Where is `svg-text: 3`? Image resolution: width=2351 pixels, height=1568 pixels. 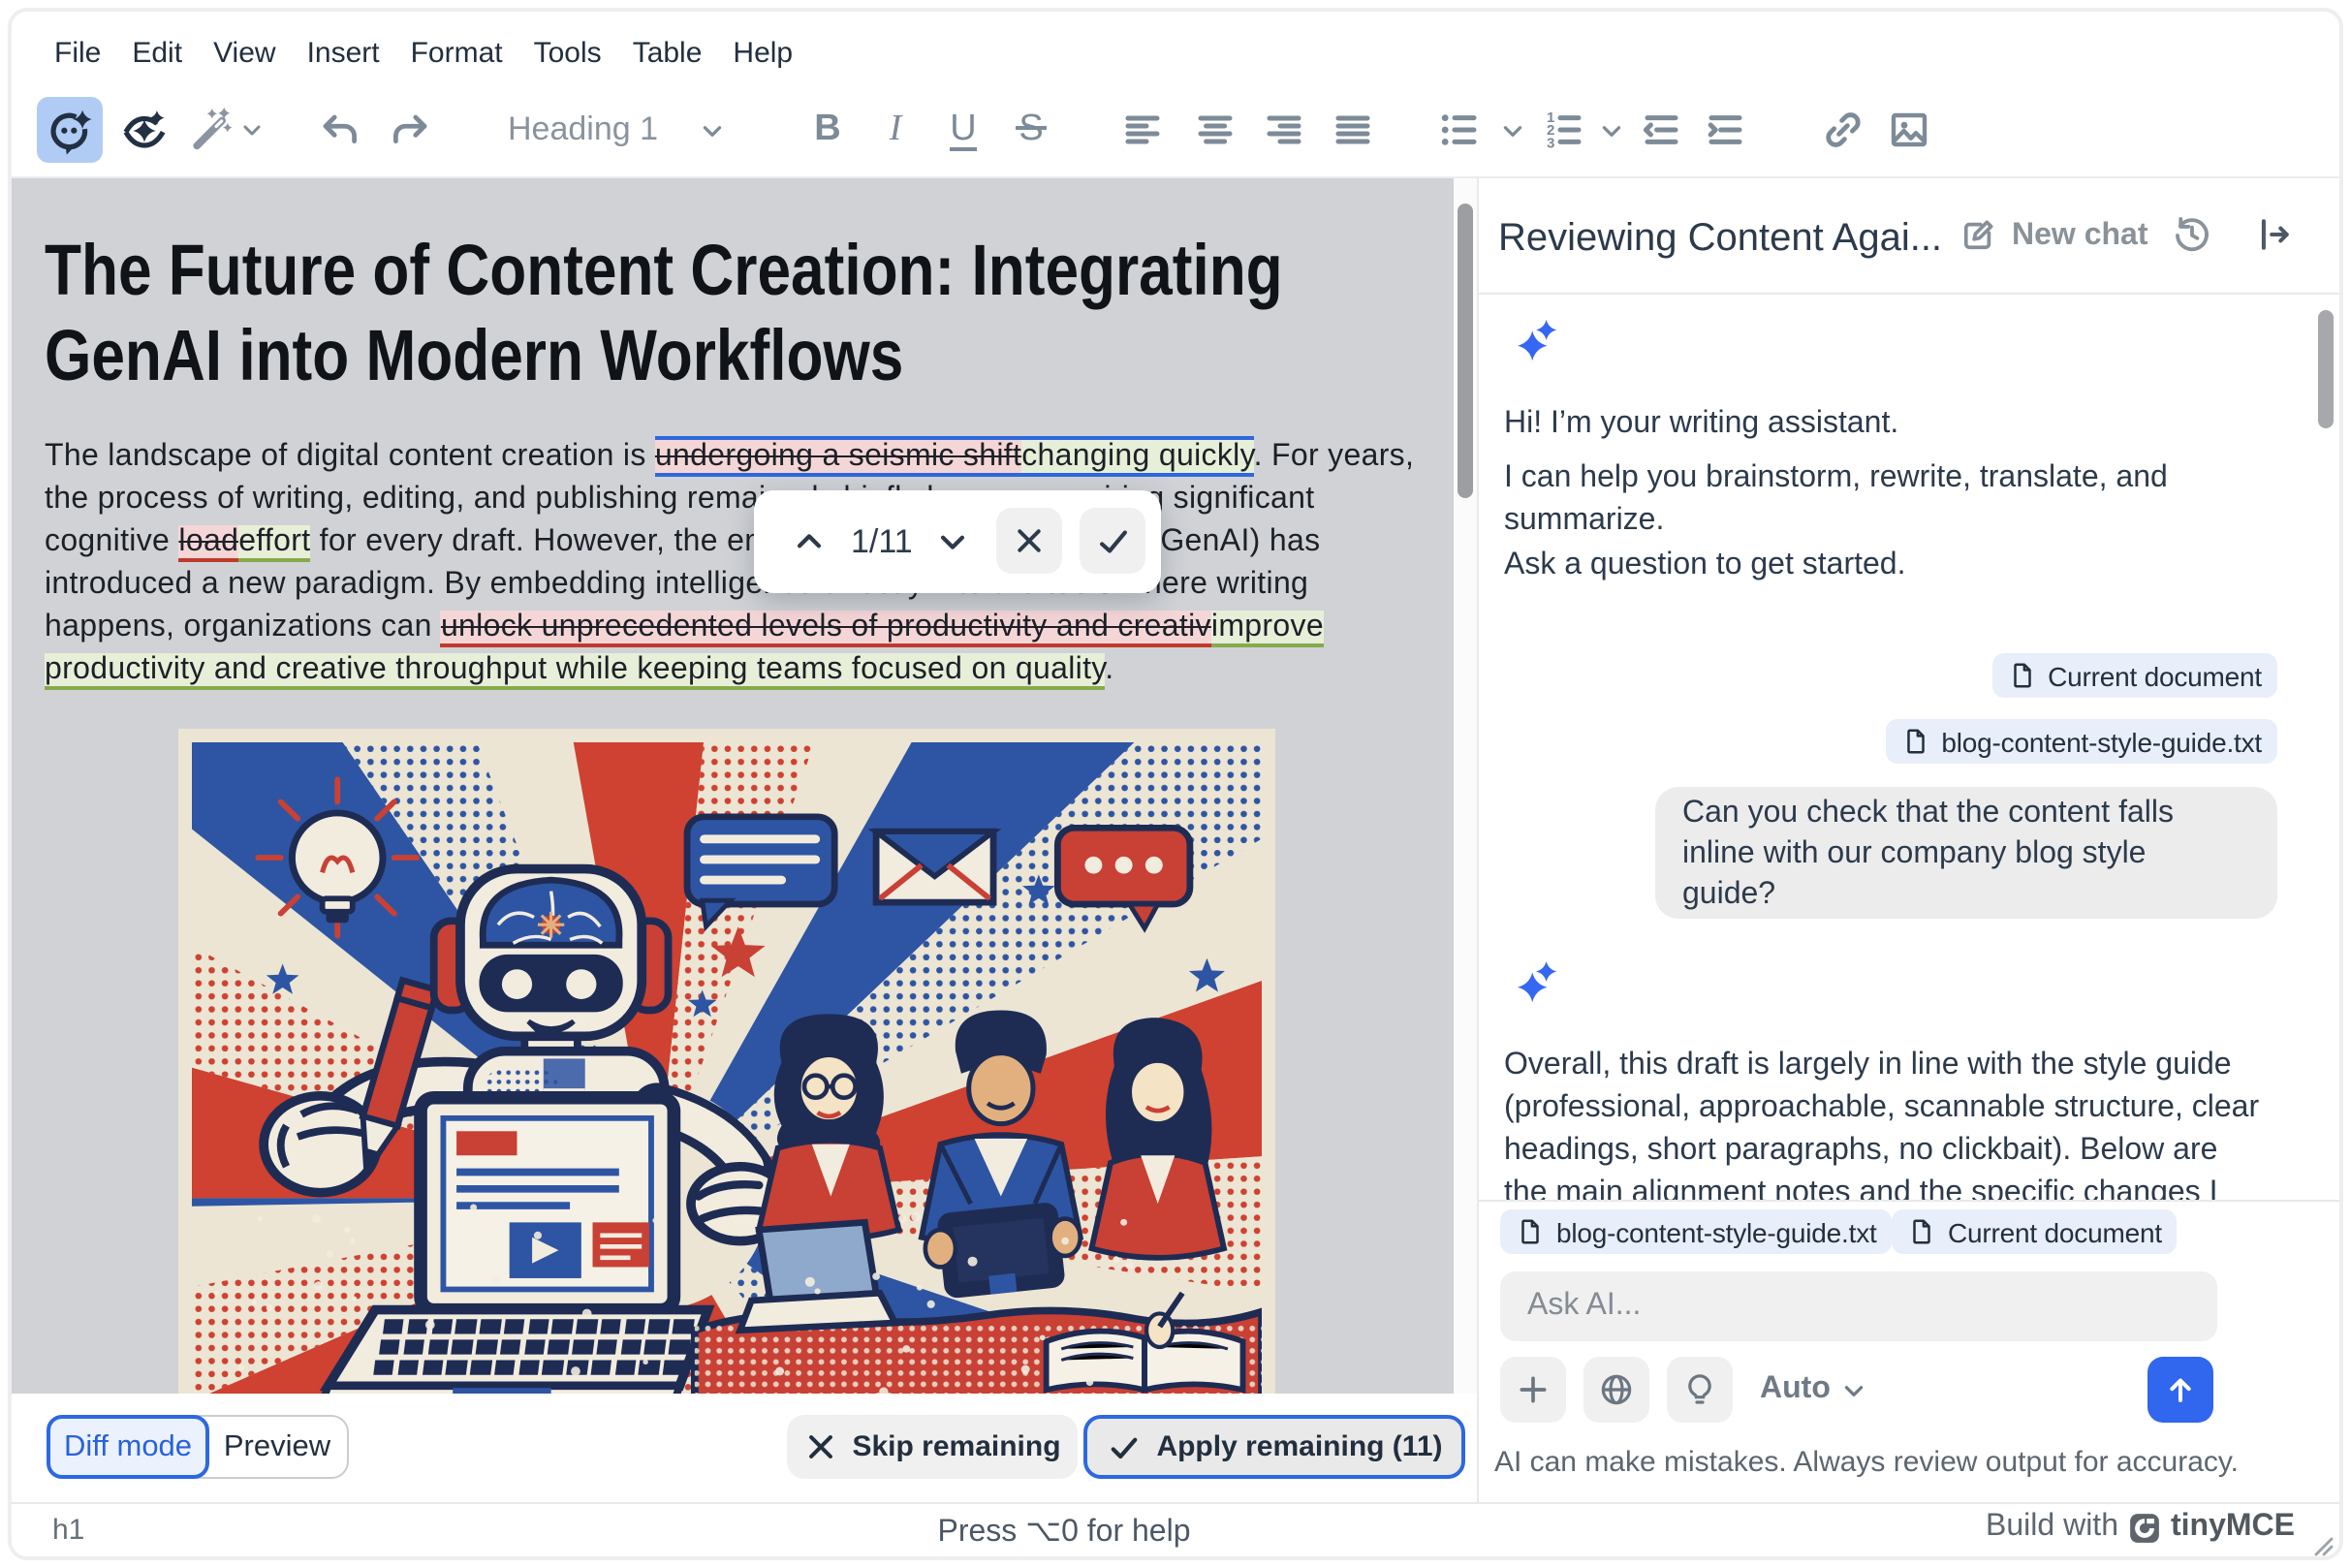
svg-text: 3 is located at coordinates (1550, 143).